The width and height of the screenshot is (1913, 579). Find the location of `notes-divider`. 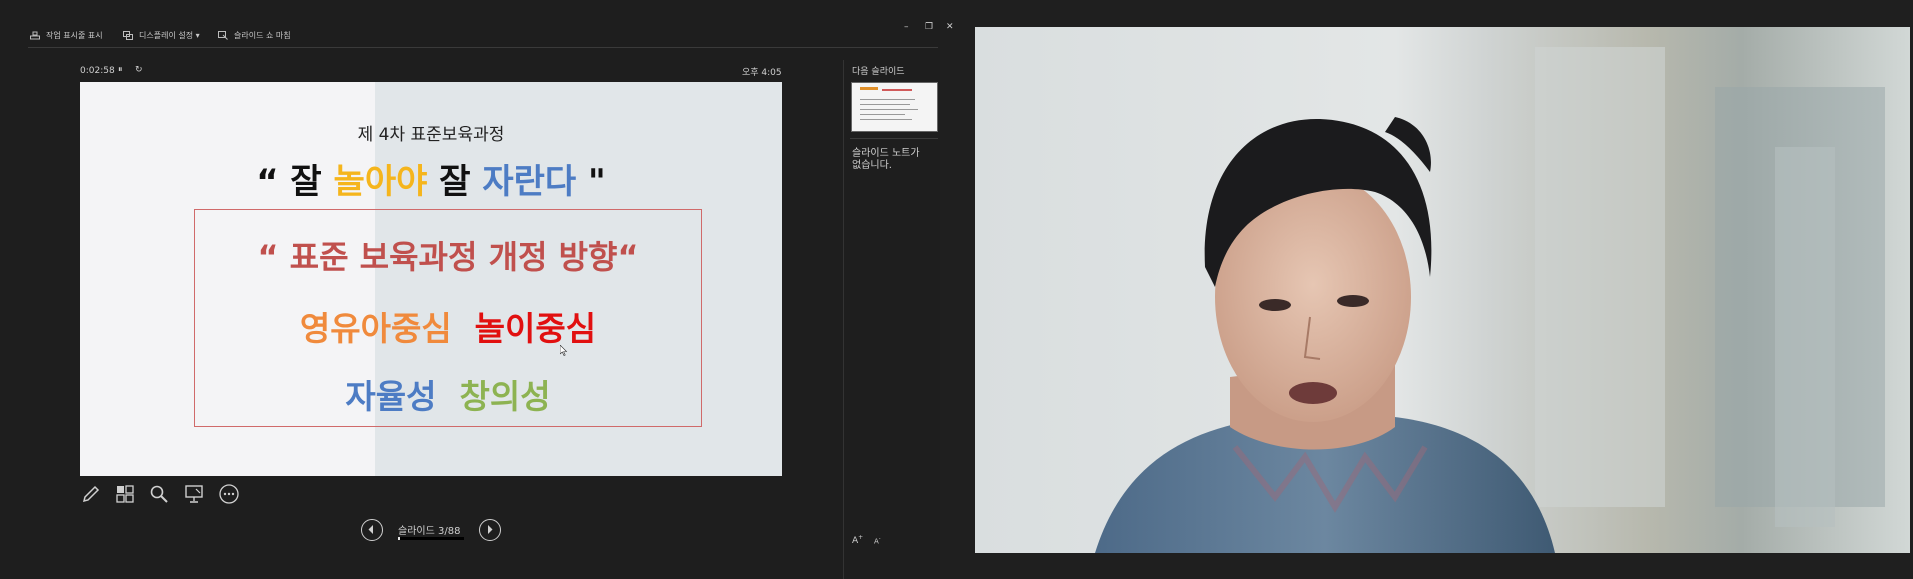

notes-divider is located at coordinates (894, 138).